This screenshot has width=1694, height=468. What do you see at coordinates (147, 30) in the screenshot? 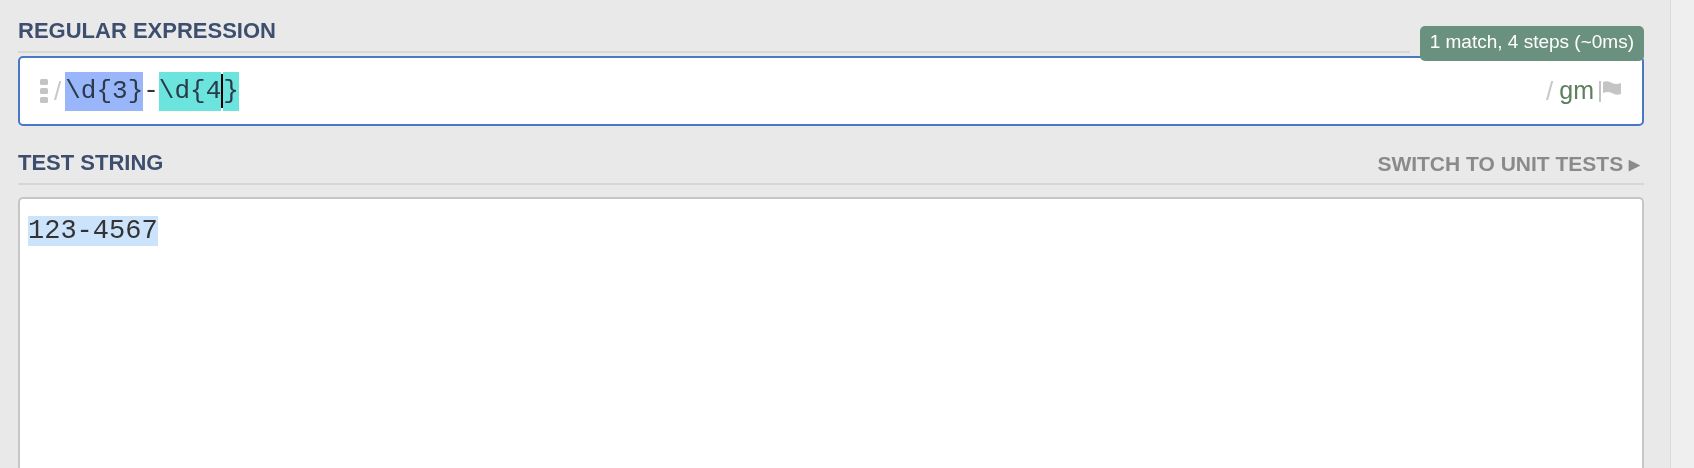
I see `section-heading: REGULAR EXPRESSION` at bounding box center [147, 30].